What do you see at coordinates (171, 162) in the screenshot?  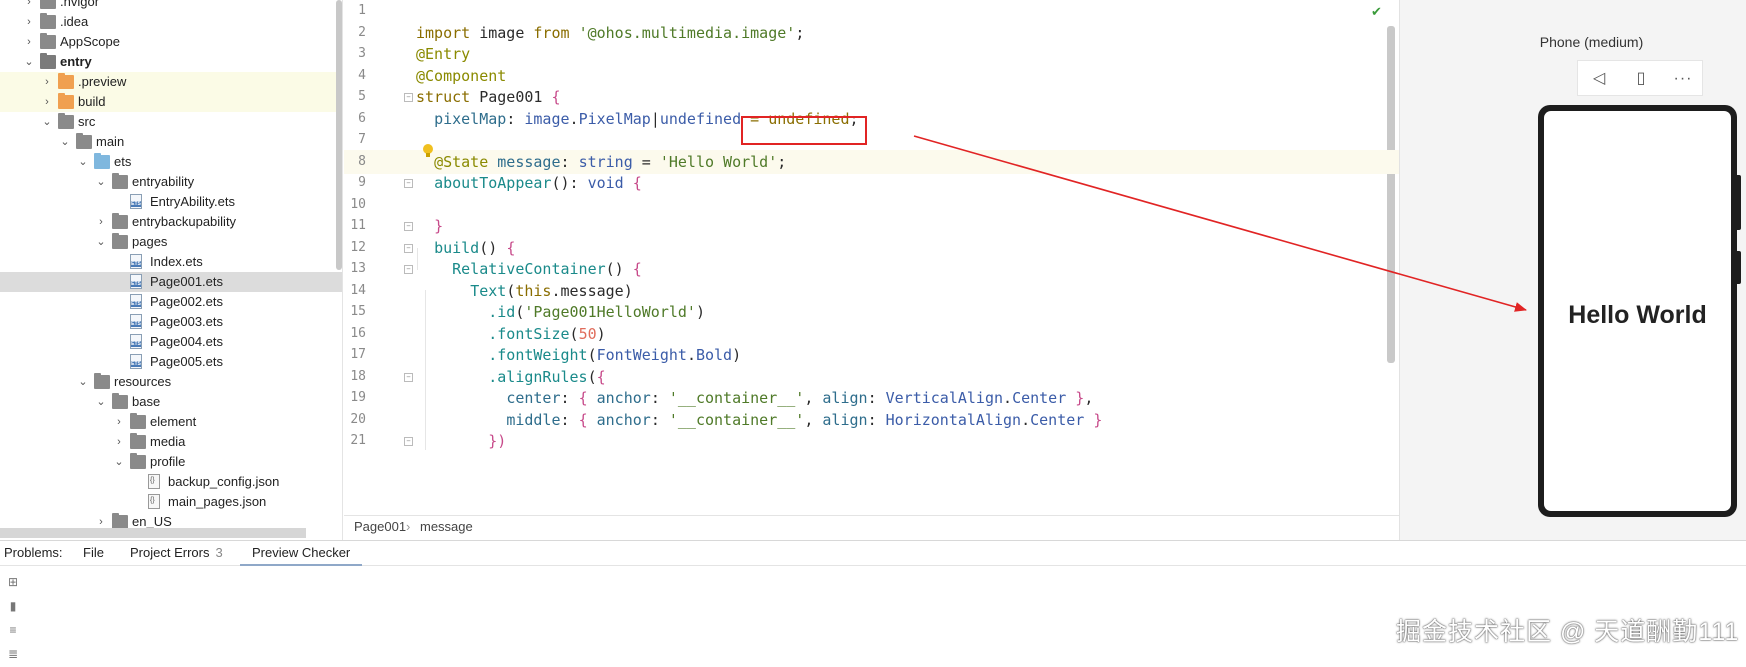 I see `tree-item: ⌄ ets` at bounding box center [171, 162].